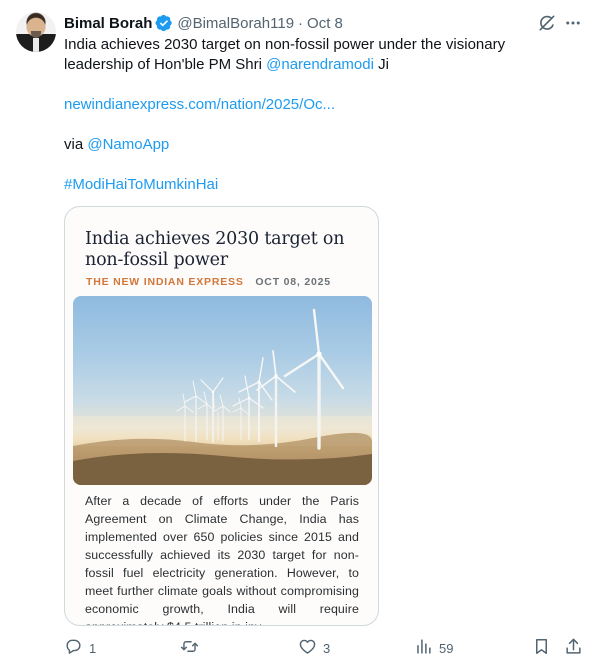  Describe the element at coordinates (93, 648) in the screenshot. I see `reply-count: 1` at that location.